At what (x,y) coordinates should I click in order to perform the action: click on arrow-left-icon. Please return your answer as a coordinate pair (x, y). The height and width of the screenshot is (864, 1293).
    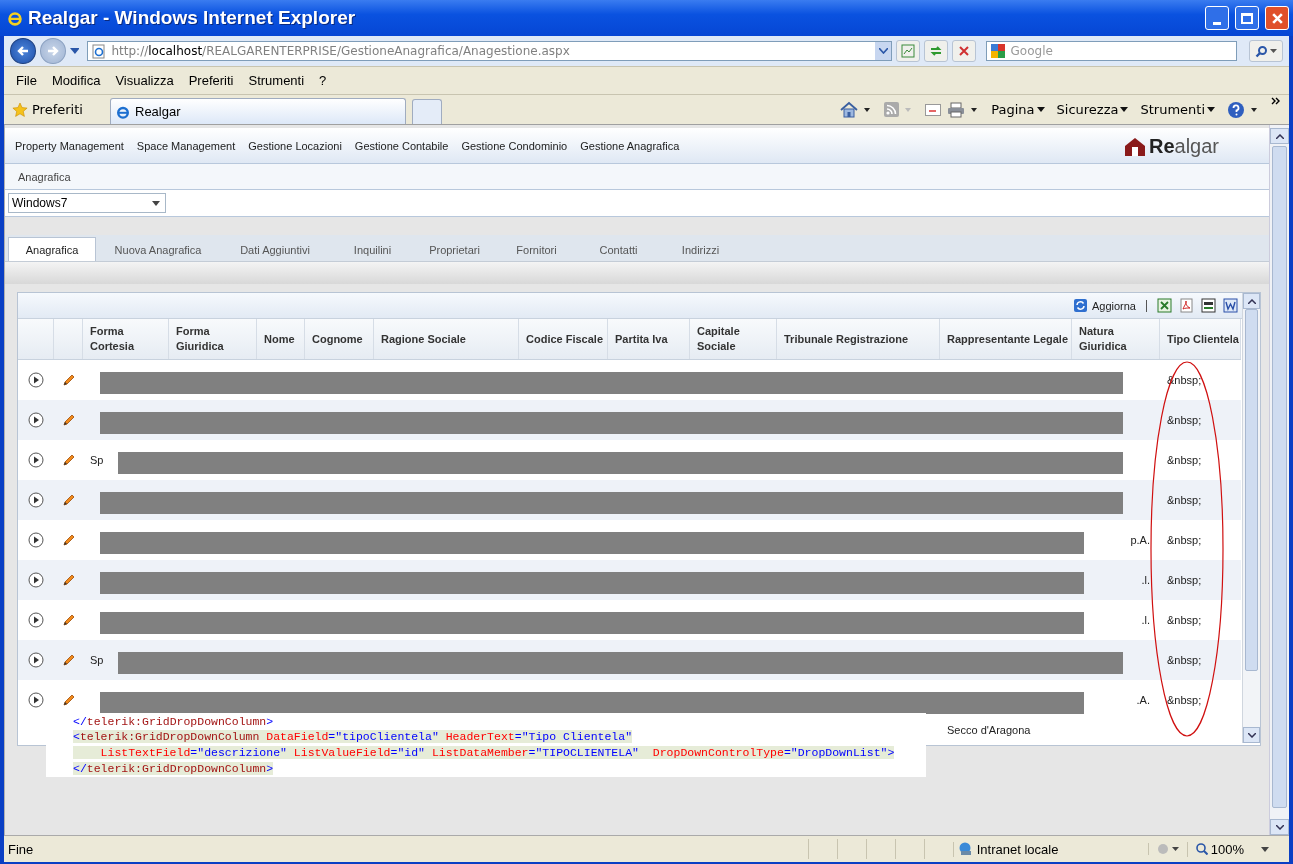
    Looking at the image, I should click on (22, 51).